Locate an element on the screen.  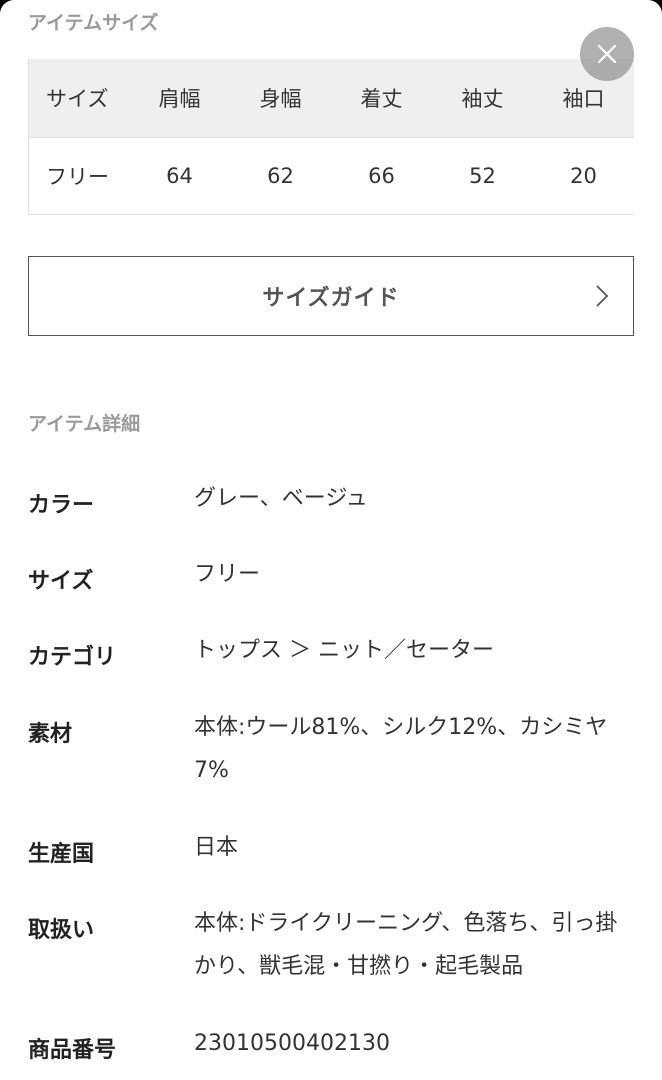
detail-value: 23010500402130 is located at coordinates (292, 1043).